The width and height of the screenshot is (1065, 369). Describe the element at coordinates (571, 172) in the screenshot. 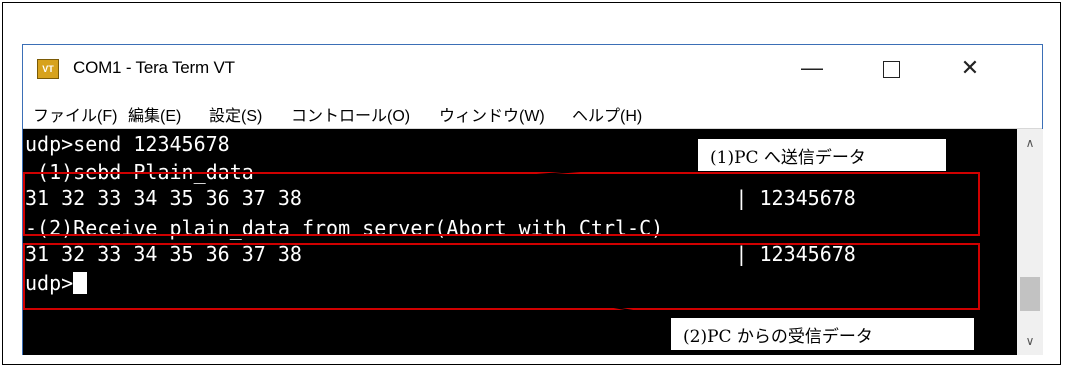

I see `callout1-leader` at that location.